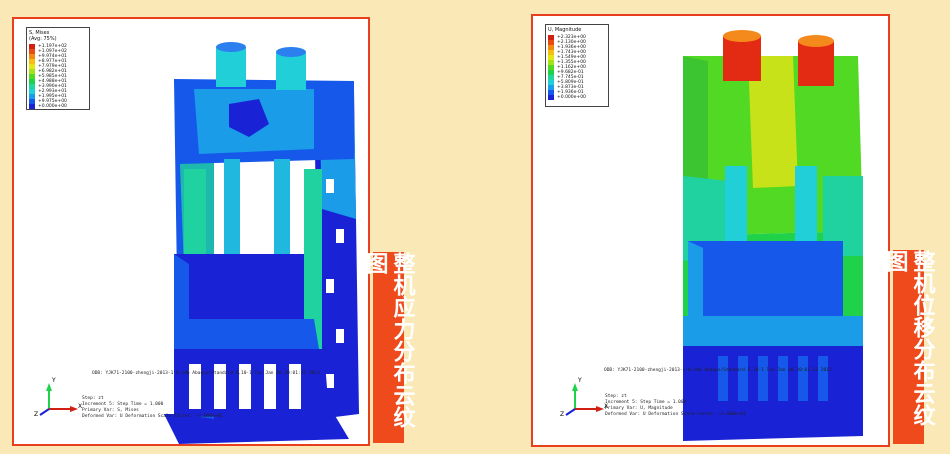  Describe the element at coordinates (389, 347) in the screenshot. I see `stress-contour-label: 整机应力分布云纹图` at that location.